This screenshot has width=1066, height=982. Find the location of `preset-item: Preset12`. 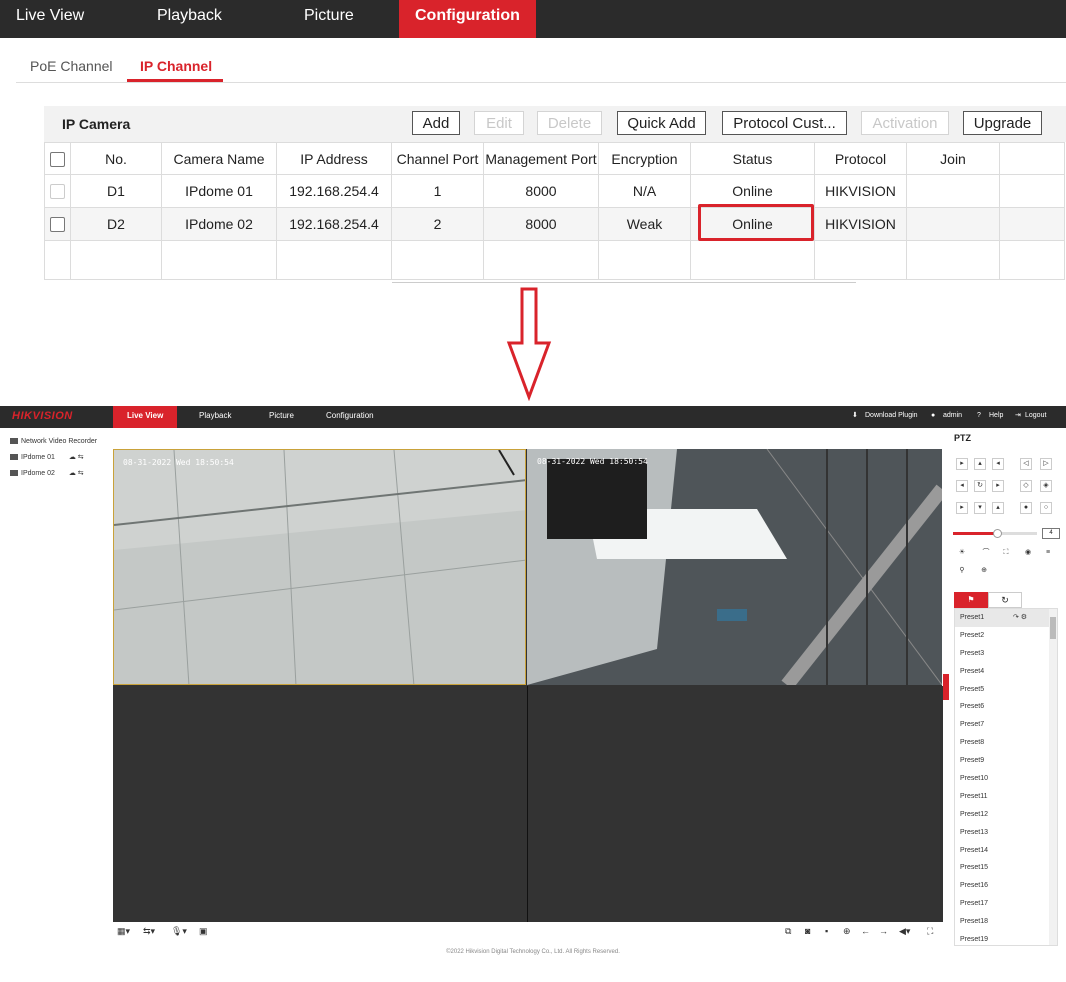

preset-item: Preset12 is located at coordinates (1006, 815).